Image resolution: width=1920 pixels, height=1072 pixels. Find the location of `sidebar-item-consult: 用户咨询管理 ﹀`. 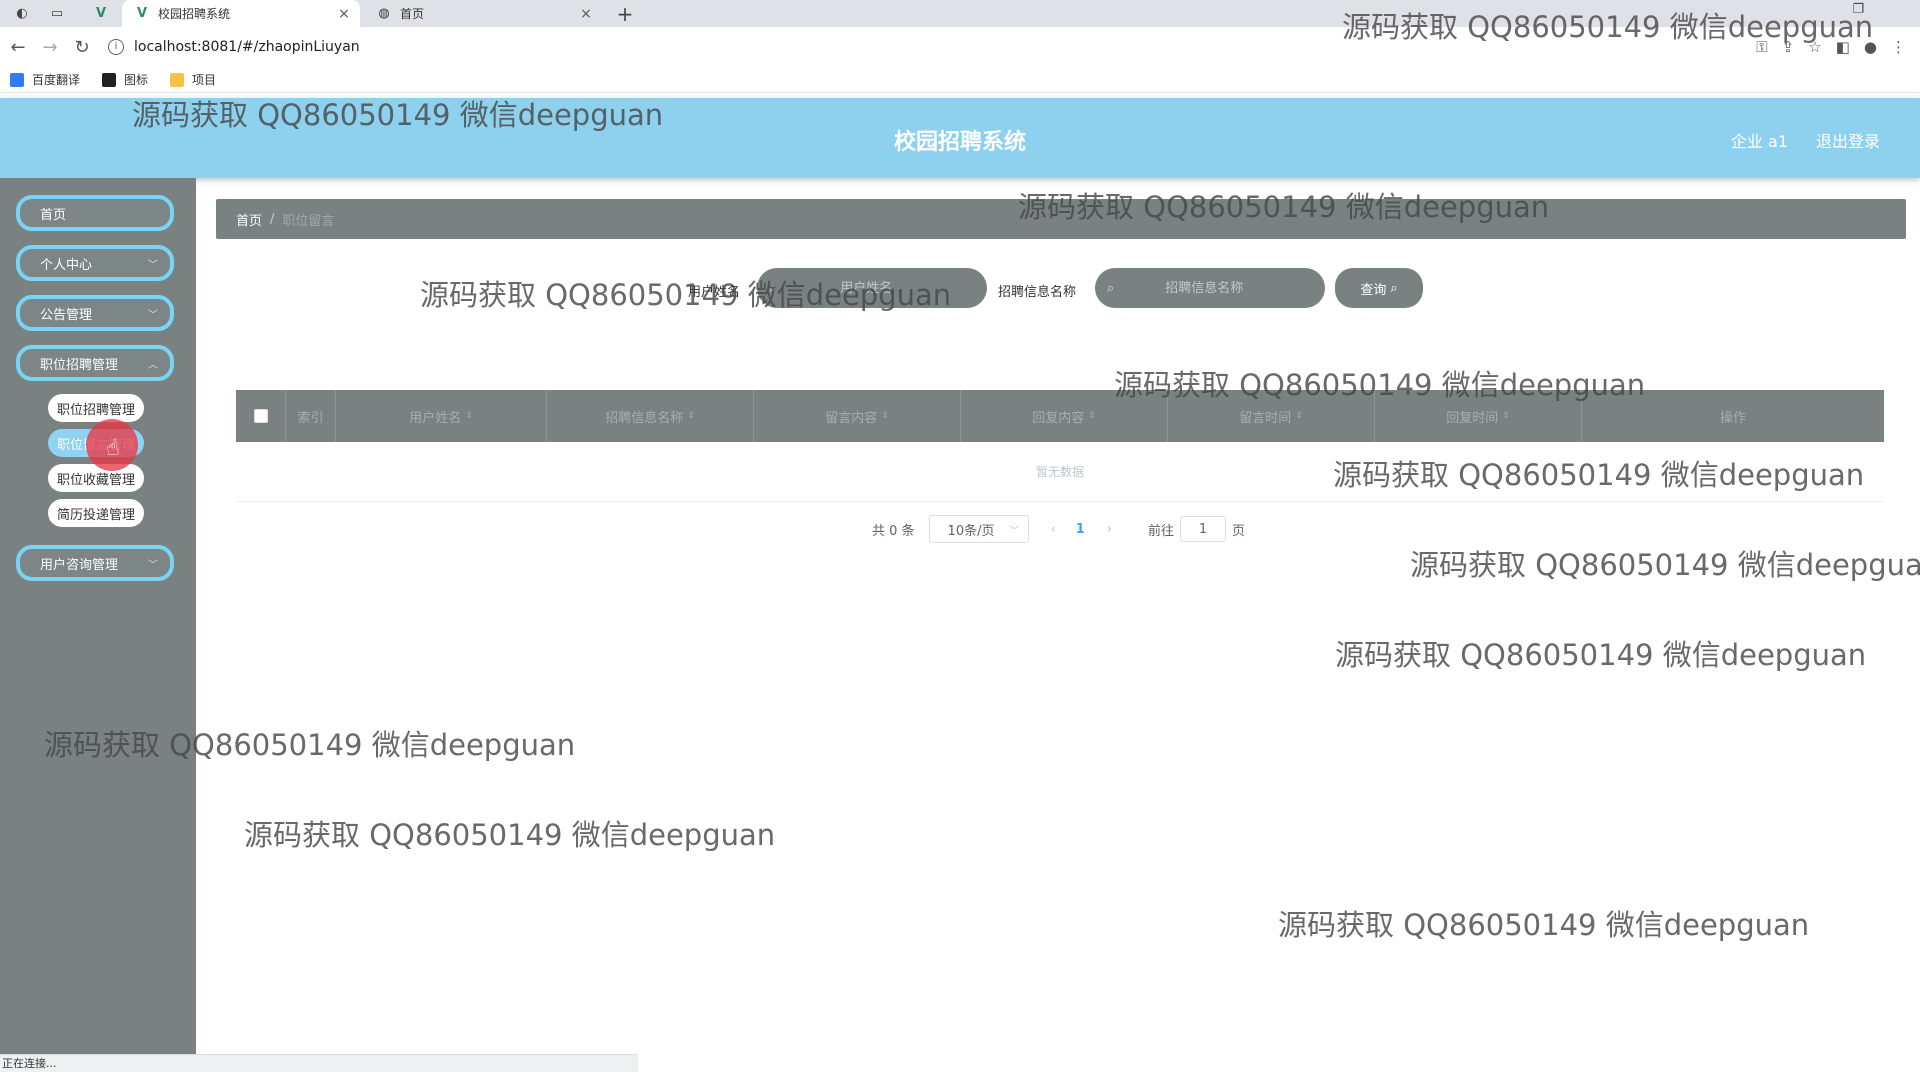

sidebar-item-consult: 用户咨询管理 ﹀ is located at coordinates (95, 563).